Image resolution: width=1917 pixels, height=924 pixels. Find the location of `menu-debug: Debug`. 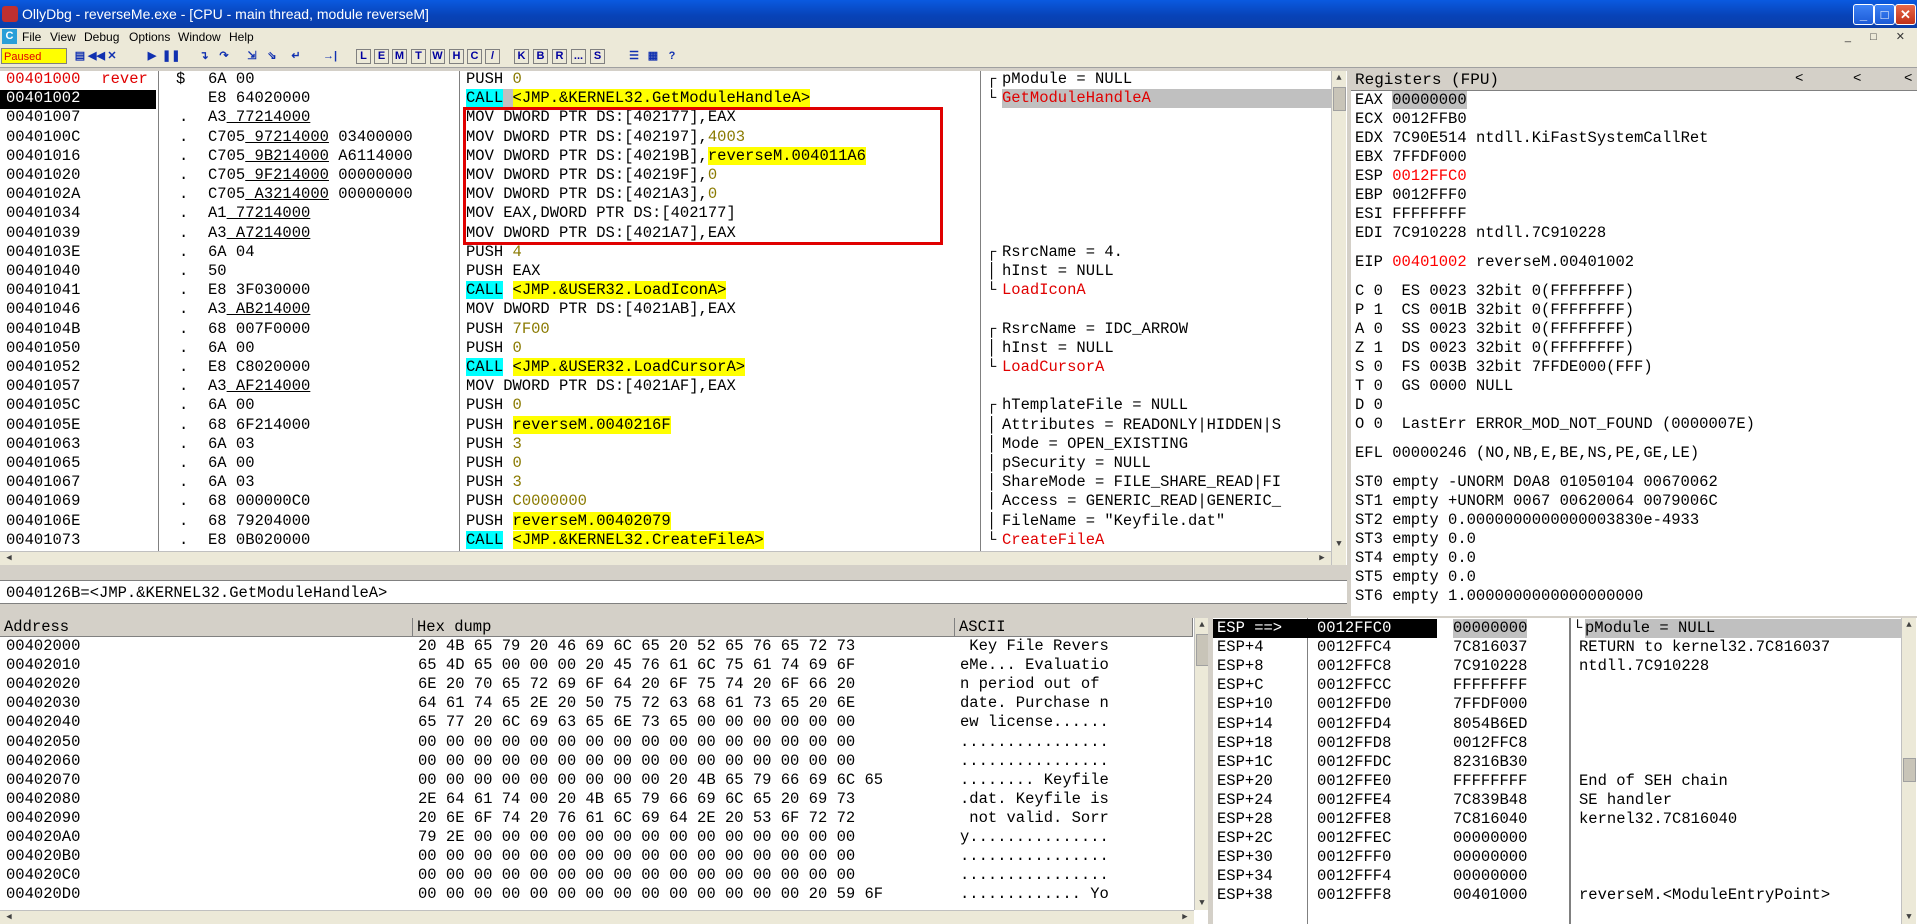

menu-debug: Debug is located at coordinates (101, 37).